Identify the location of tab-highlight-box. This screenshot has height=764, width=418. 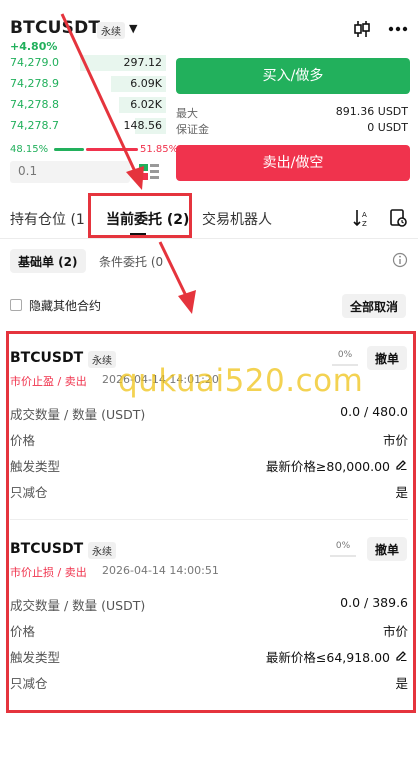
(140, 215).